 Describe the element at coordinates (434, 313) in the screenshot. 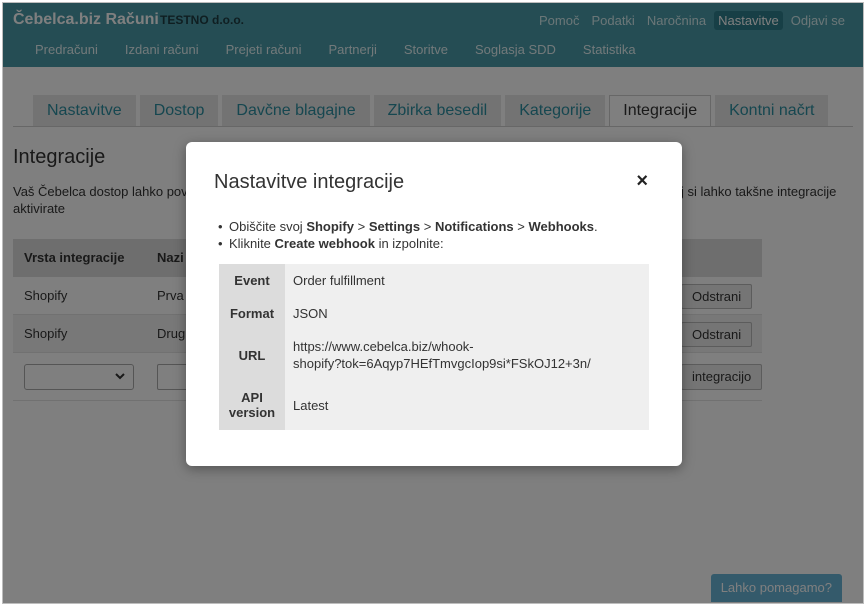

I see `field-row-format: Format JSON` at that location.